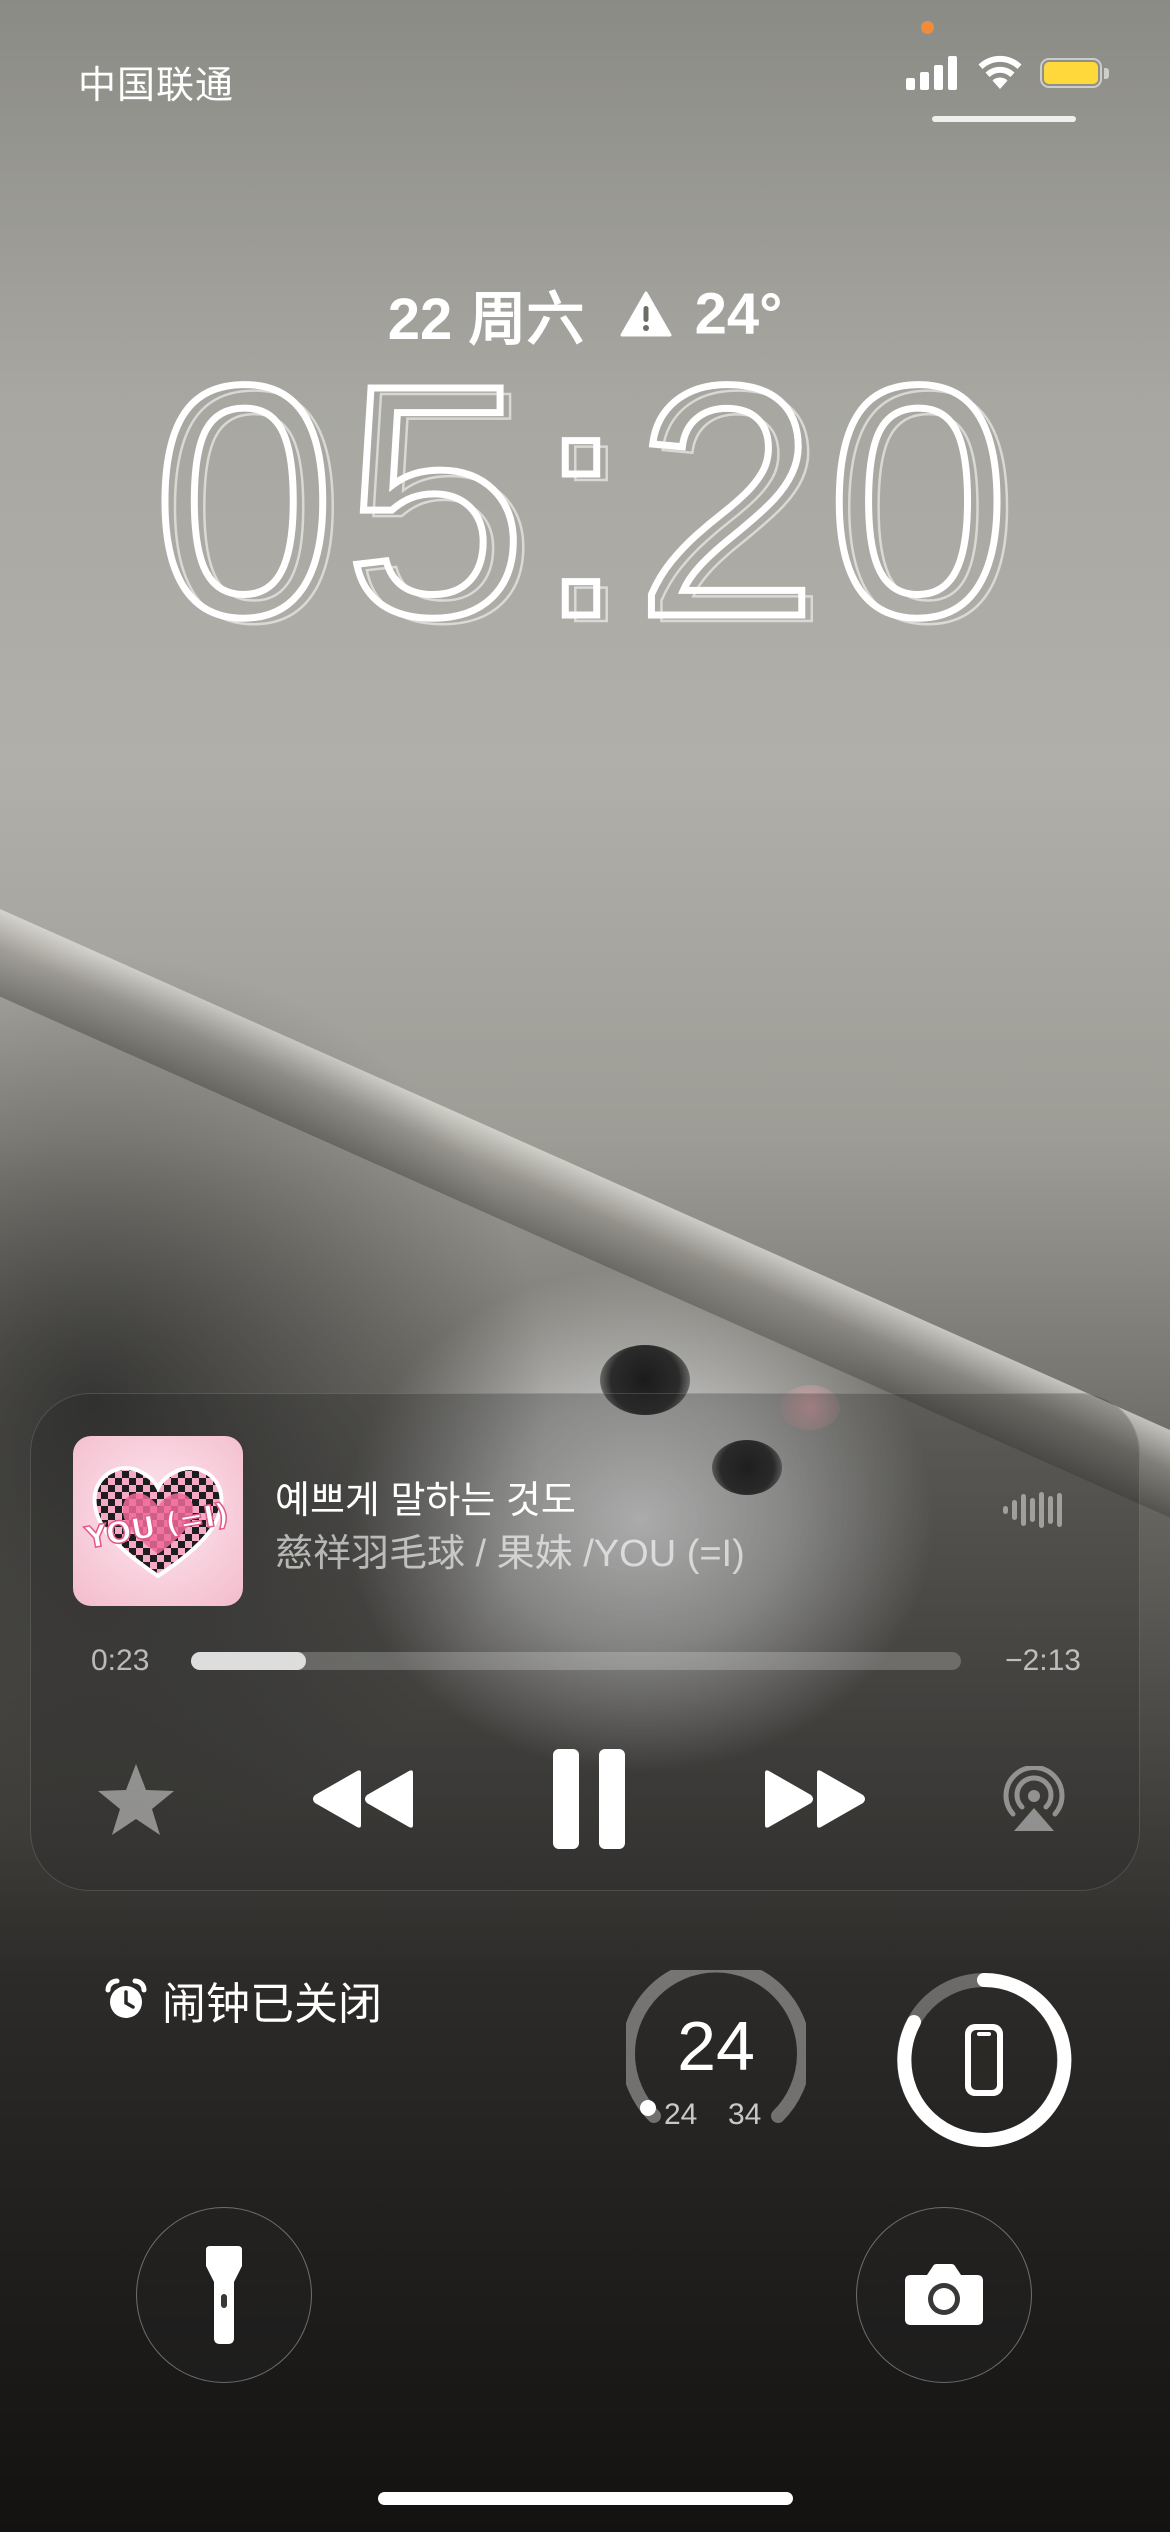 This screenshot has width=1170, height=2532. Describe the element at coordinates (738, 314) in the screenshot. I see `temperature-label: 24°` at that location.